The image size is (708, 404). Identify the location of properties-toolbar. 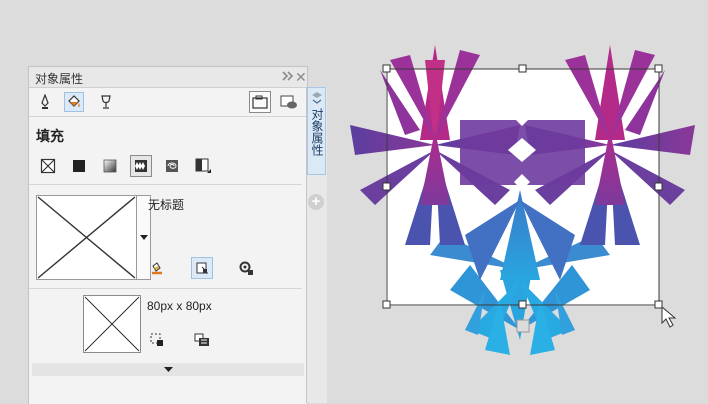
(168, 102).